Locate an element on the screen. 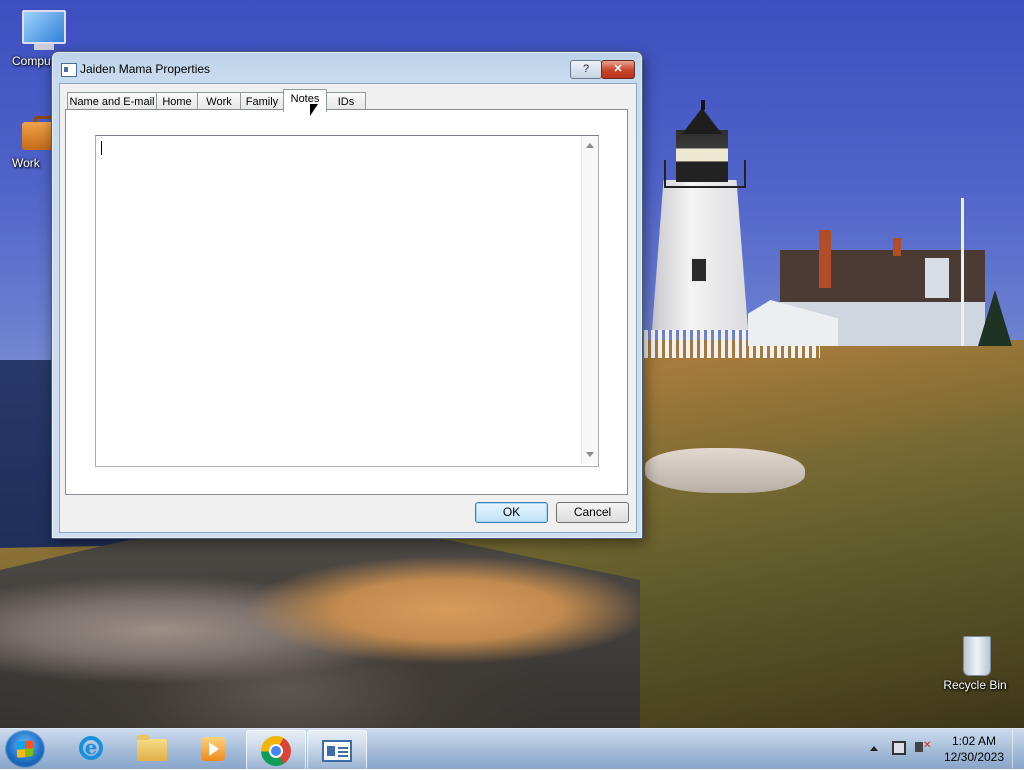  ok-button: OK is located at coordinates (511, 512).